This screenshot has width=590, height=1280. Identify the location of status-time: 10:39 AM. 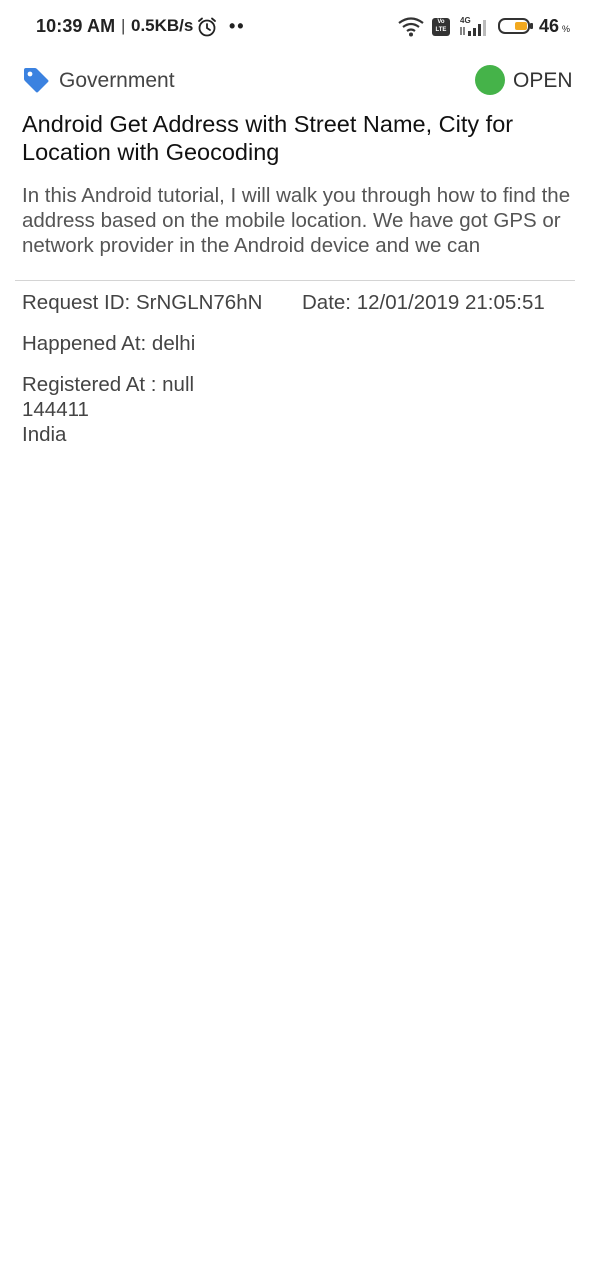
(76, 26).